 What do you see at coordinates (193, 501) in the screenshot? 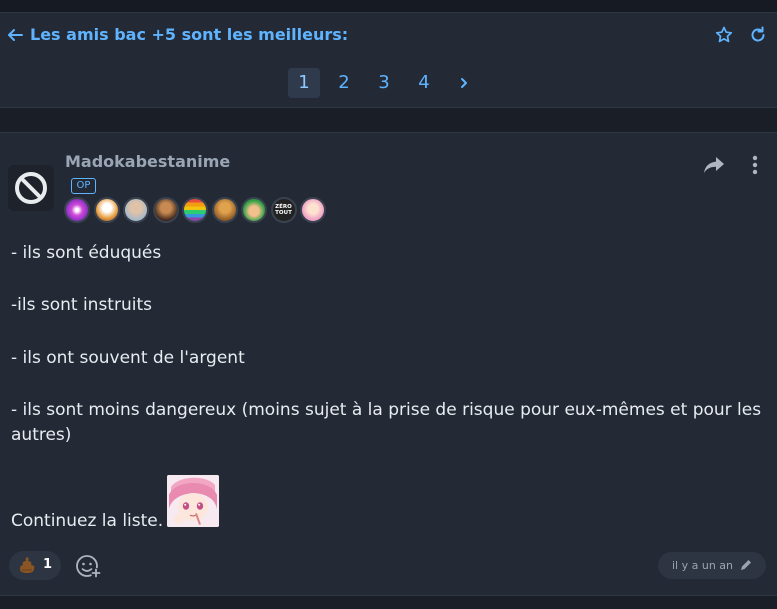
I see `anime-sticker-image` at bounding box center [193, 501].